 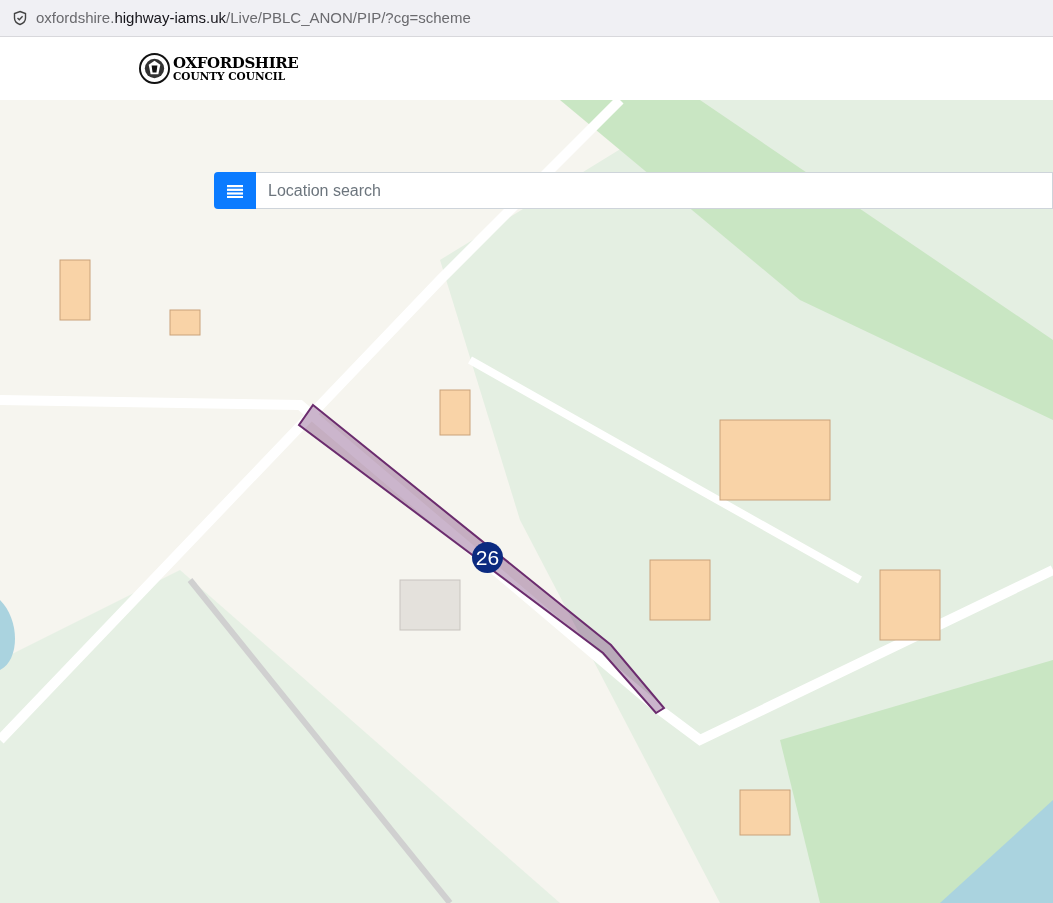 I want to click on menu-button, so click(x=235, y=190).